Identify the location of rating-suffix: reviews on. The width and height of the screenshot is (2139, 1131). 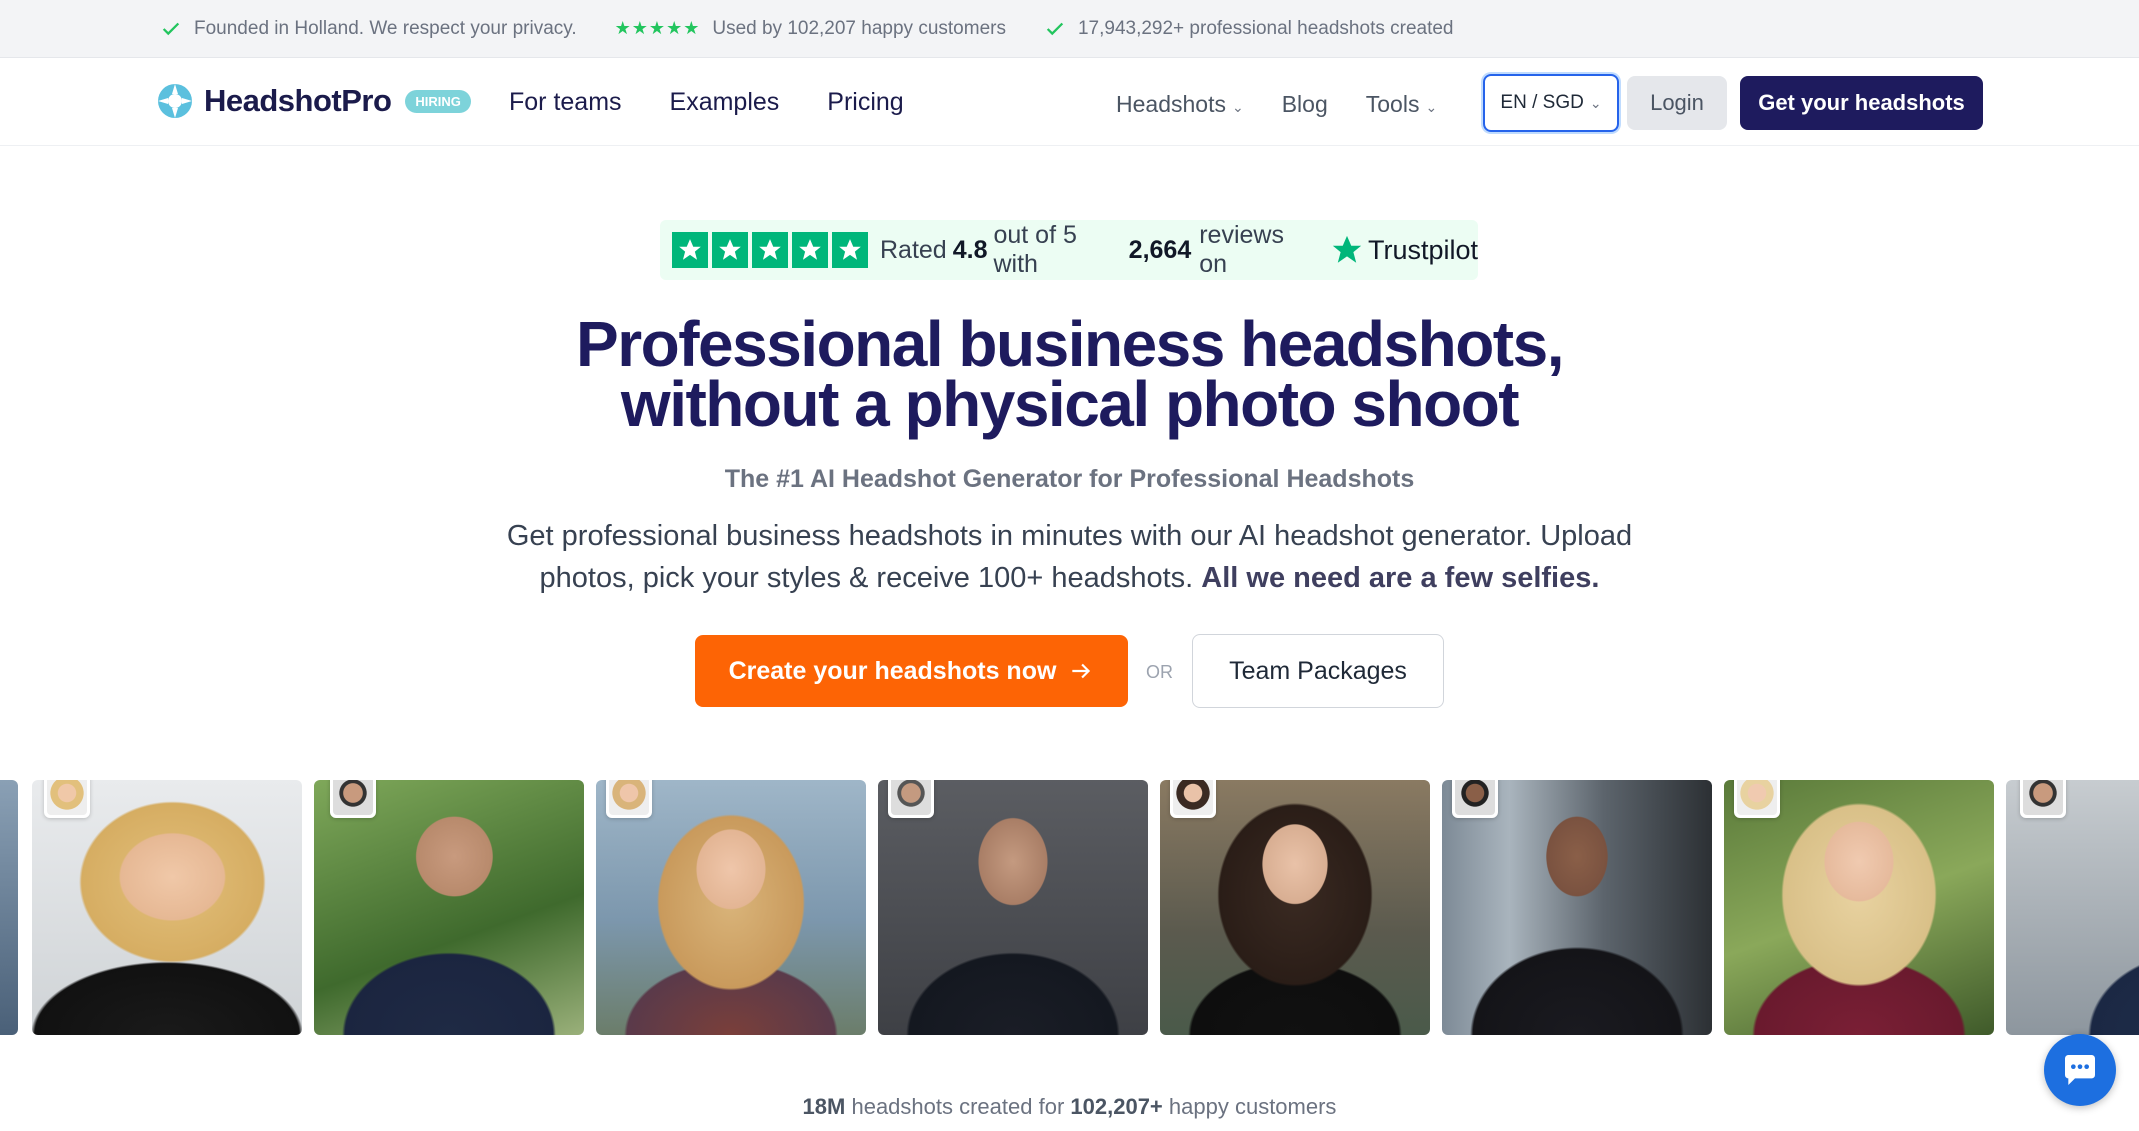
(1241, 249).